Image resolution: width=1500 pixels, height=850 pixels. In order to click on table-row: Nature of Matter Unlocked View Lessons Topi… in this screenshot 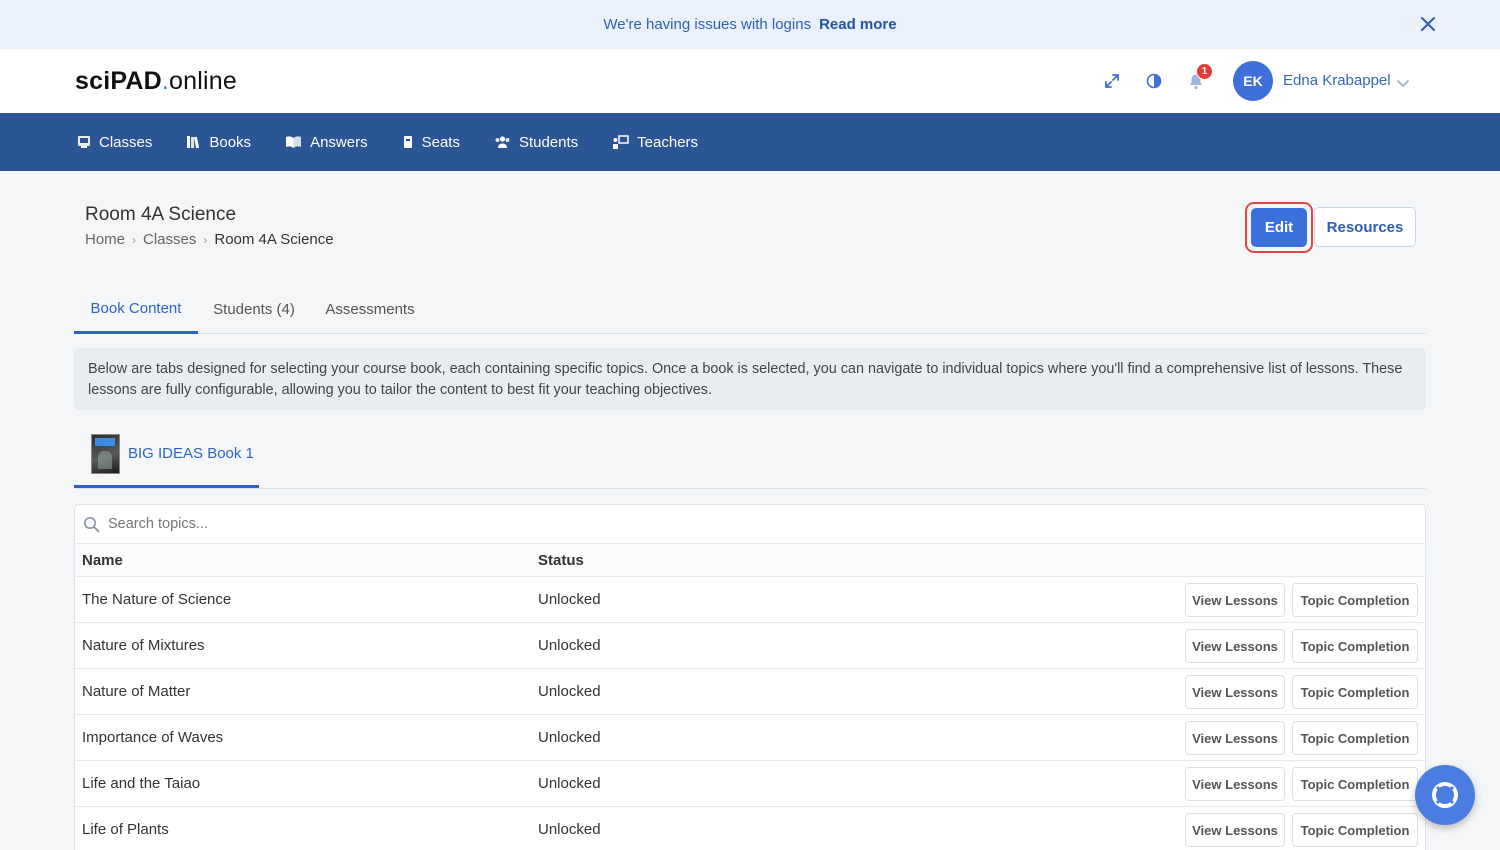, I will do `click(750, 692)`.